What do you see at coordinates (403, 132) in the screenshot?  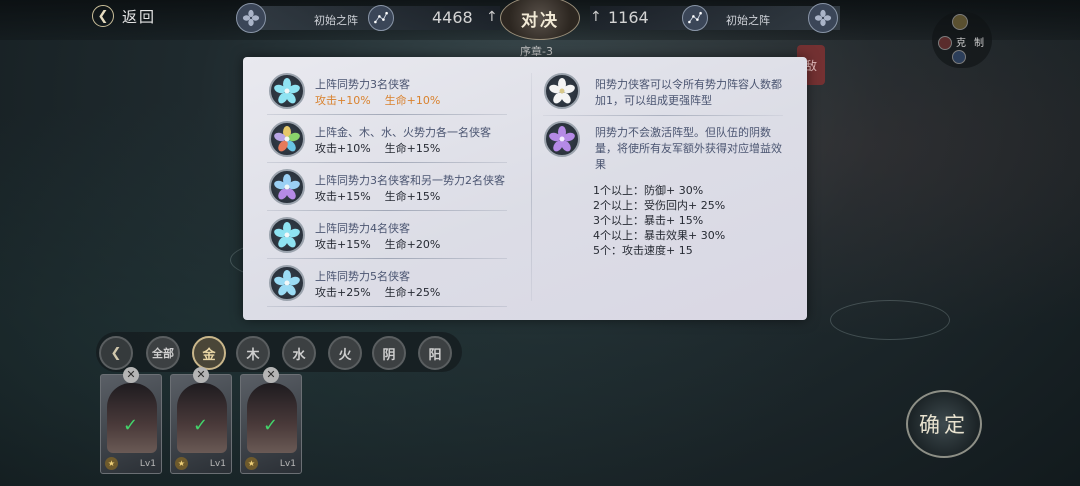 I see `bond-title: 上阵金、木、水、火势力各一名侠客` at bounding box center [403, 132].